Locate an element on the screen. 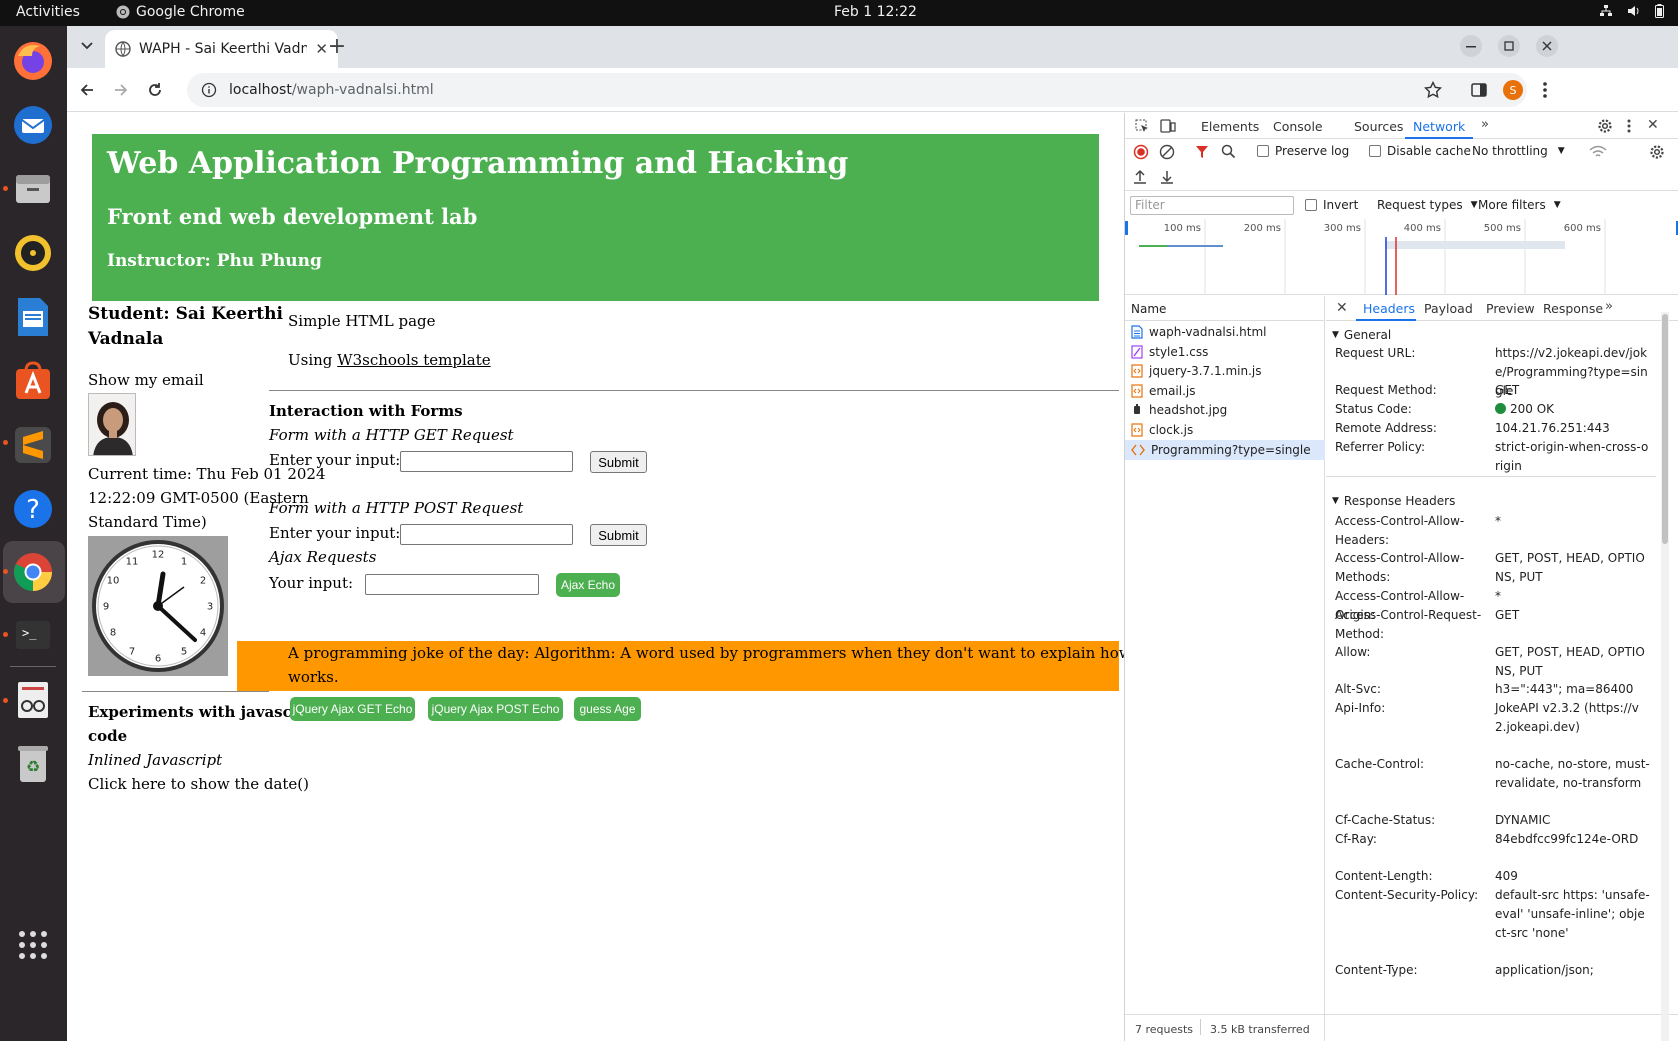  import-har-icon is located at coordinates (1140, 177).